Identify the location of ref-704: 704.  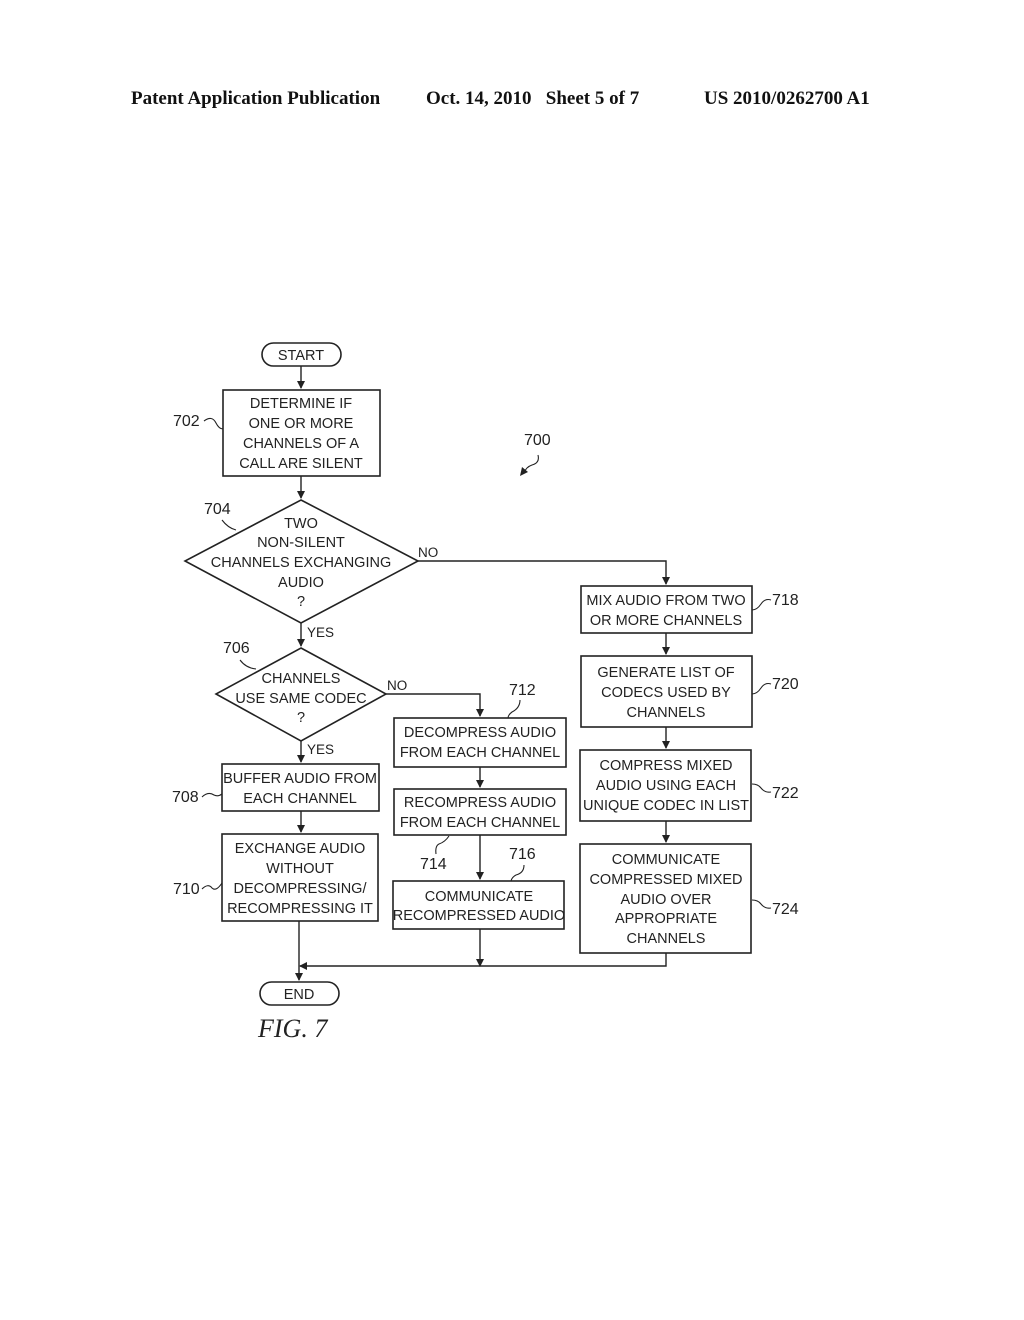
(217, 509).